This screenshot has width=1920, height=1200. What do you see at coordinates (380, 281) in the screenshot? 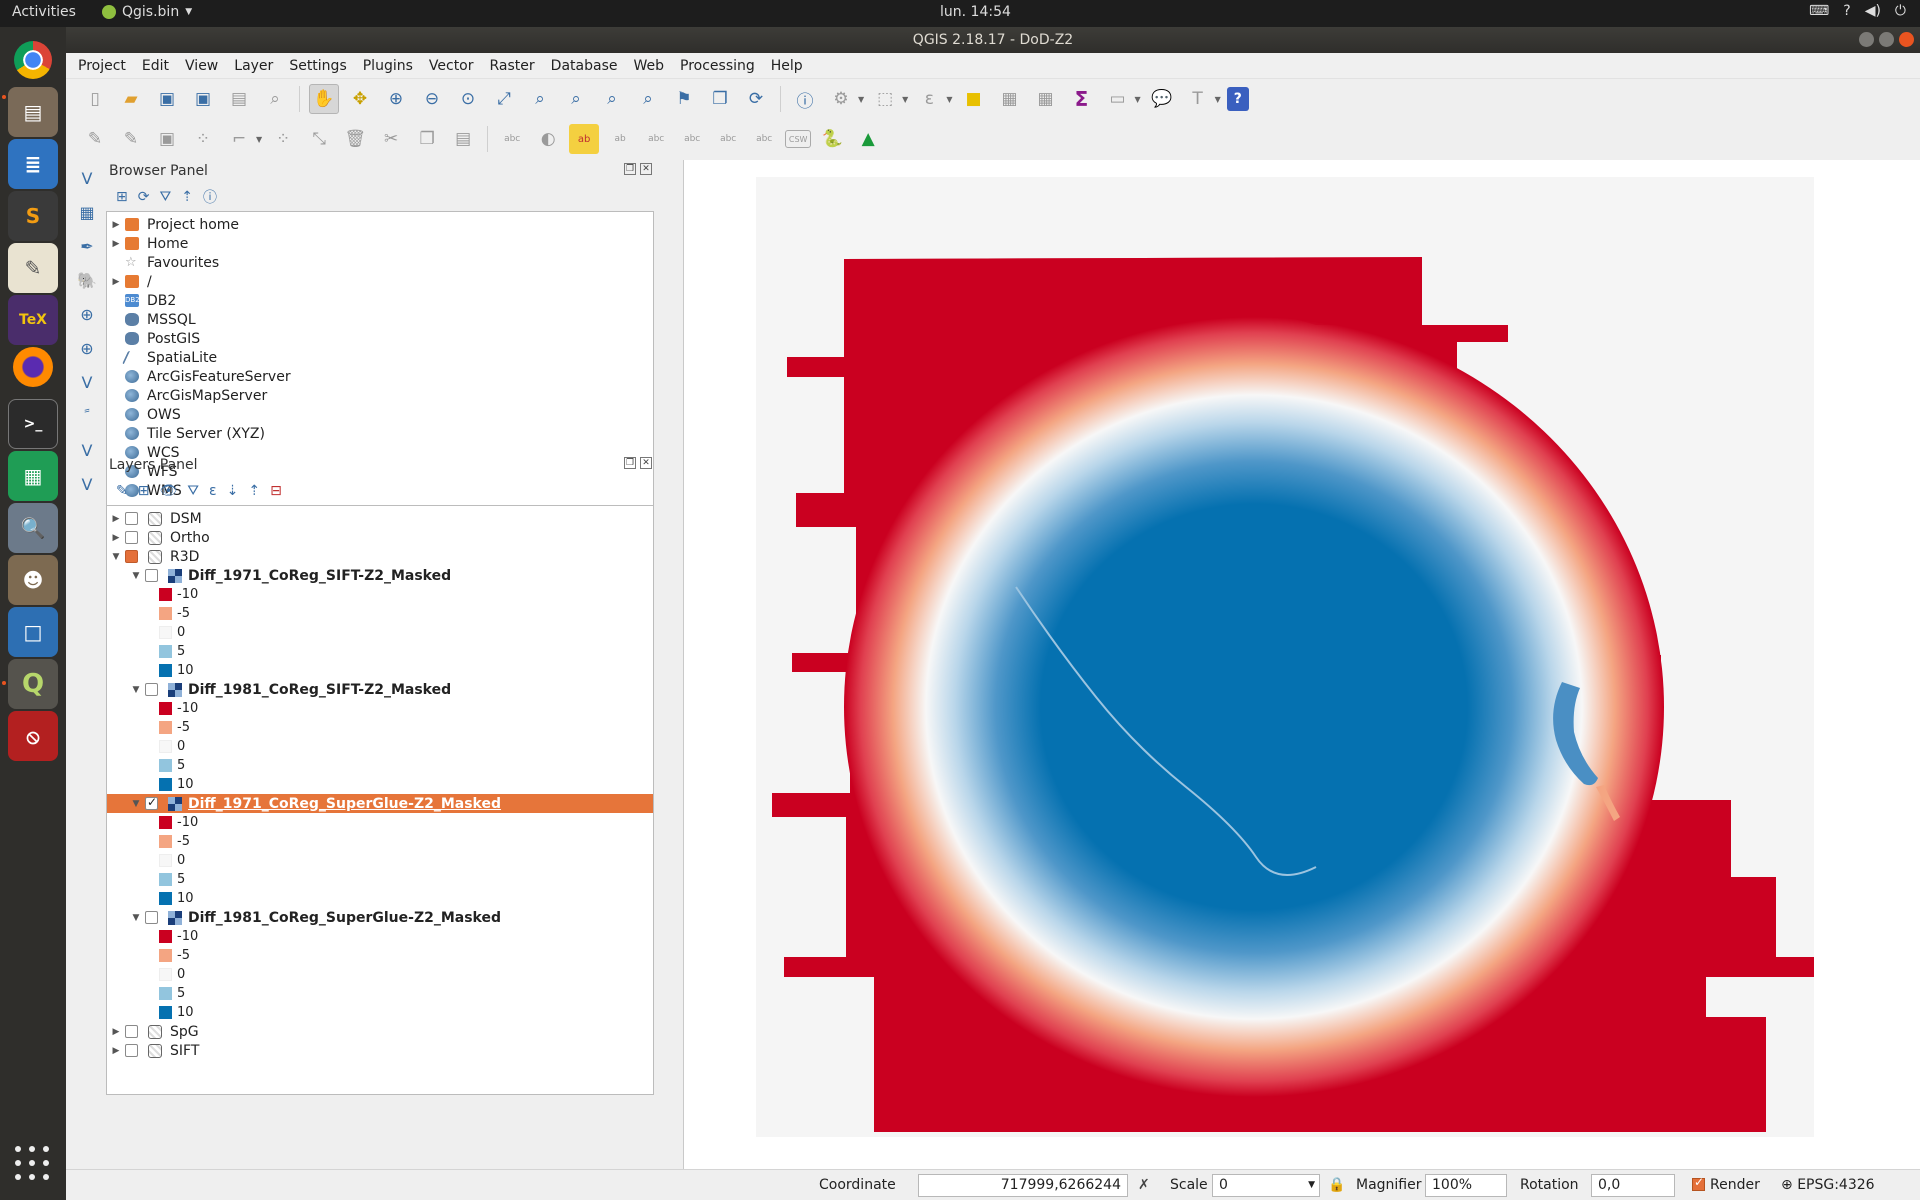
I see `browser-item: ▶ /` at bounding box center [380, 281].